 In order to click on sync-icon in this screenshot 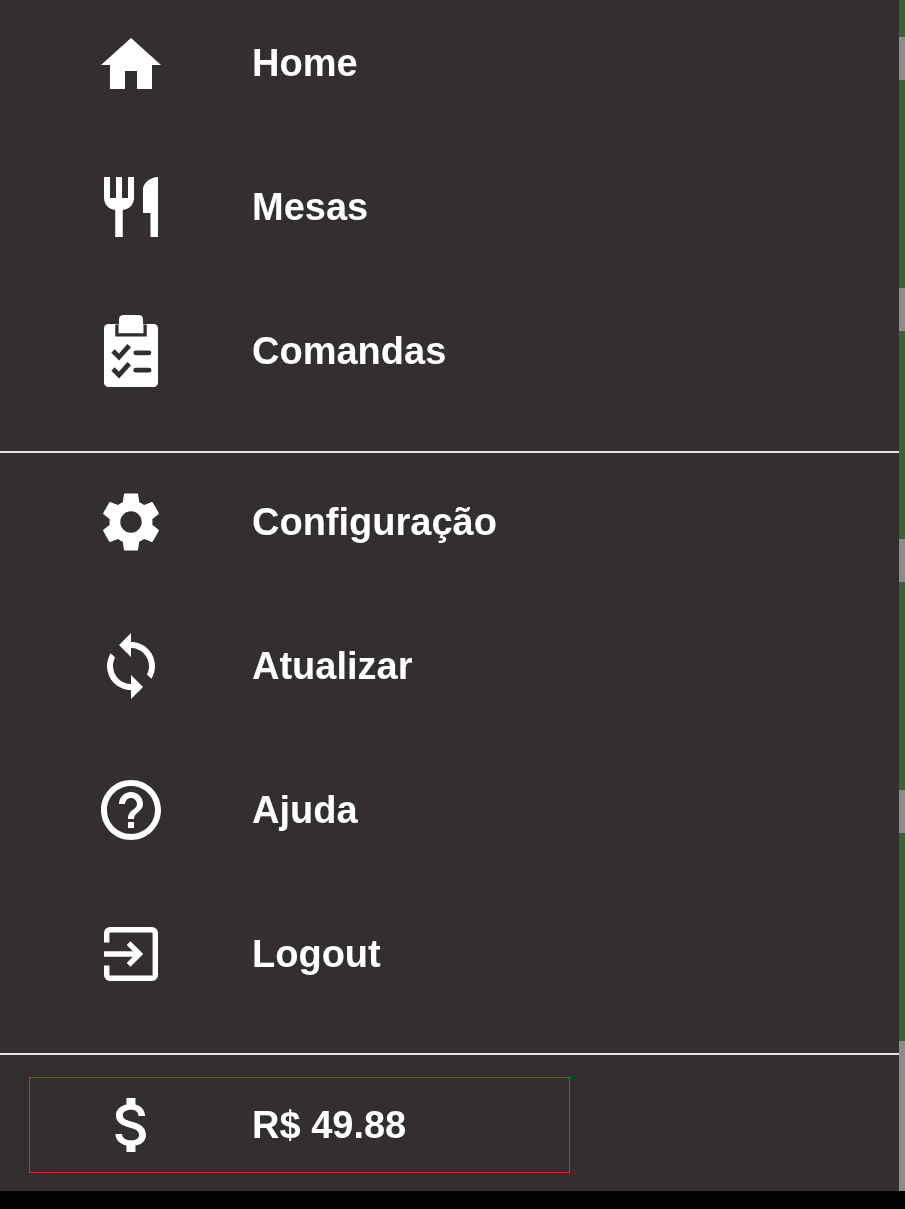, I will do `click(131, 666)`.